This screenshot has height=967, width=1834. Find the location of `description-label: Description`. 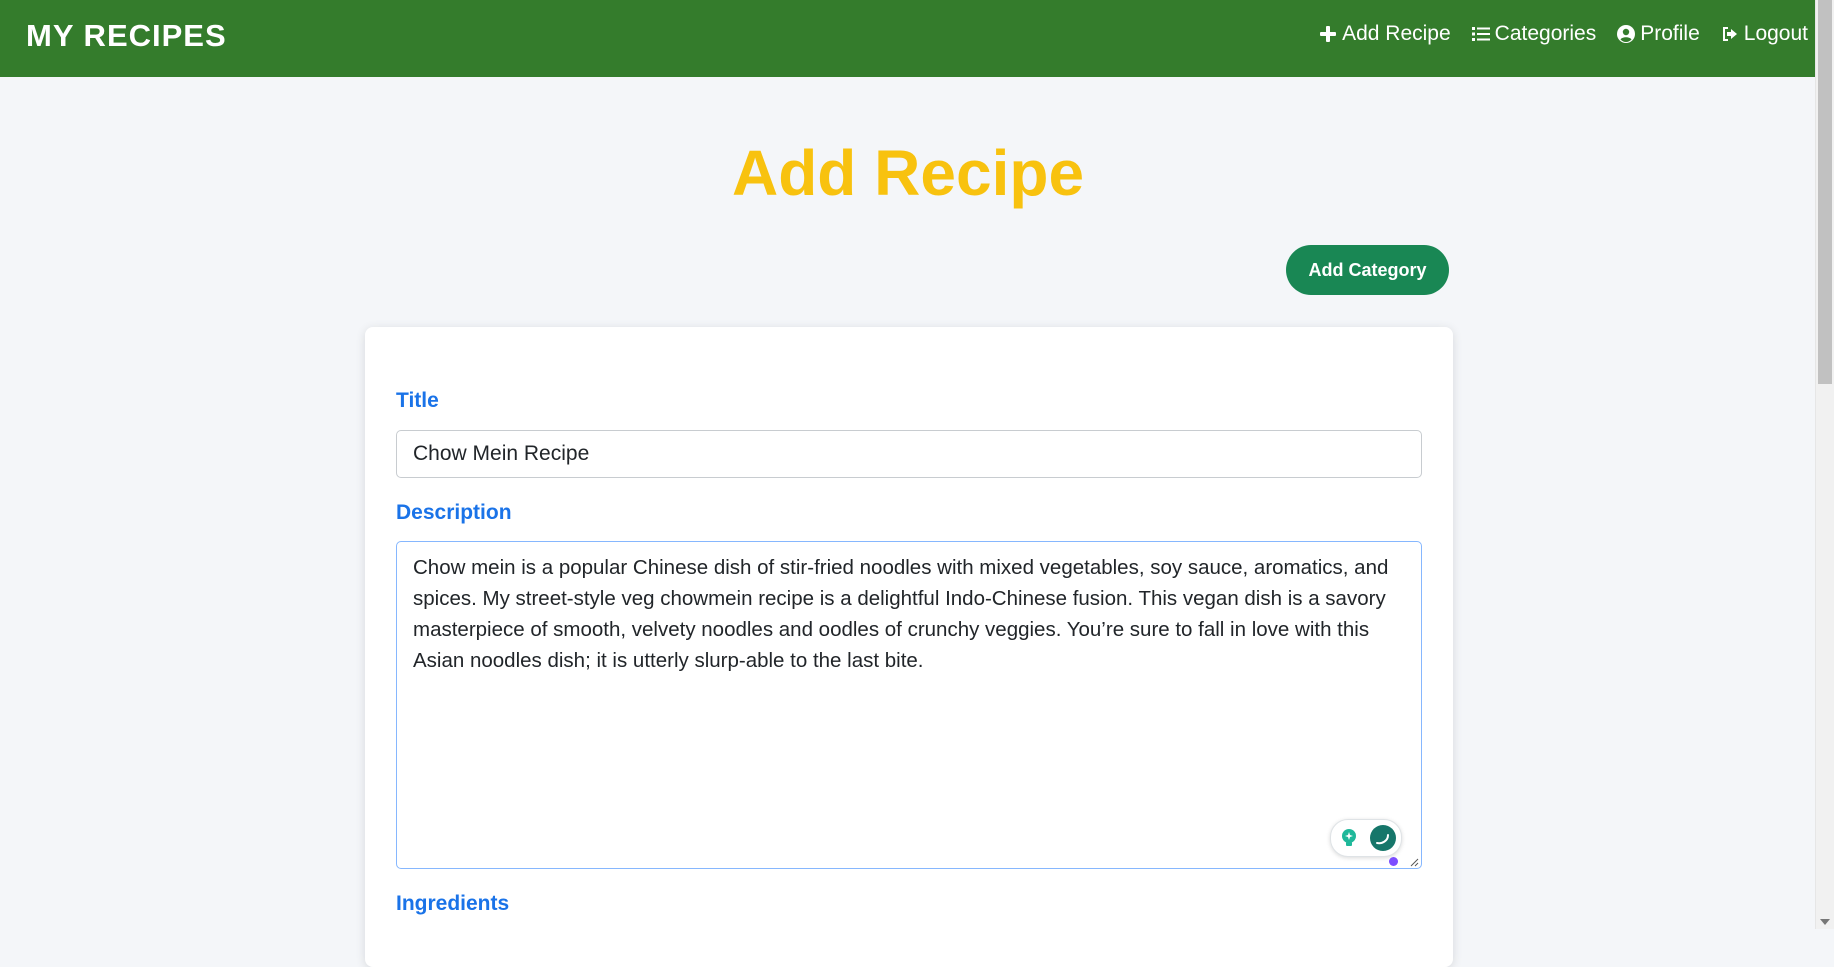

description-label: Description is located at coordinates (454, 512).